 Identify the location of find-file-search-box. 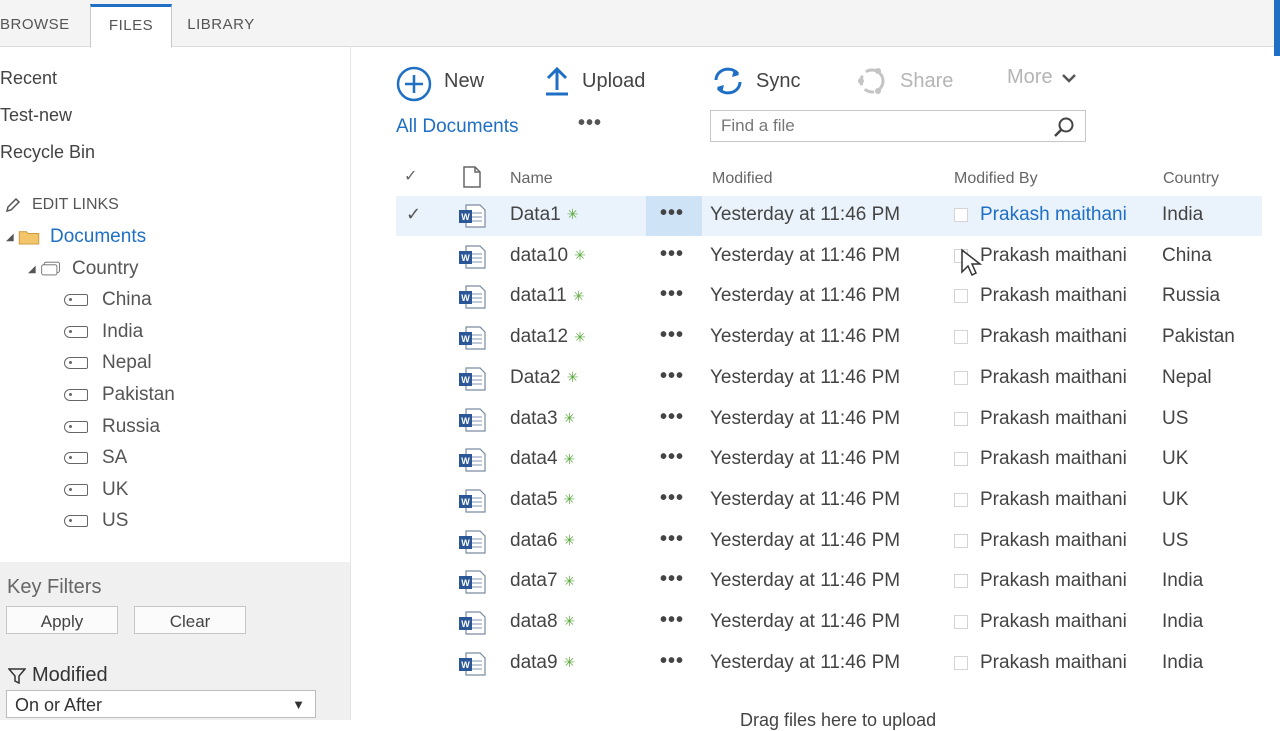
(898, 126).